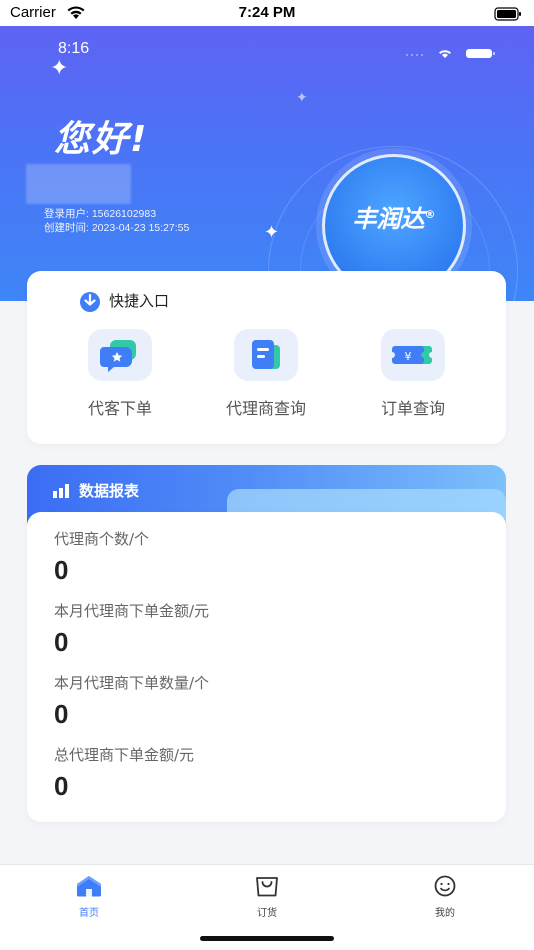 Image resolution: width=534 pixels, height=950 pixels. What do you see at coordinates (267, 938) in the screenshot?
I see `home-indicator` at bounding box center [267, 938].